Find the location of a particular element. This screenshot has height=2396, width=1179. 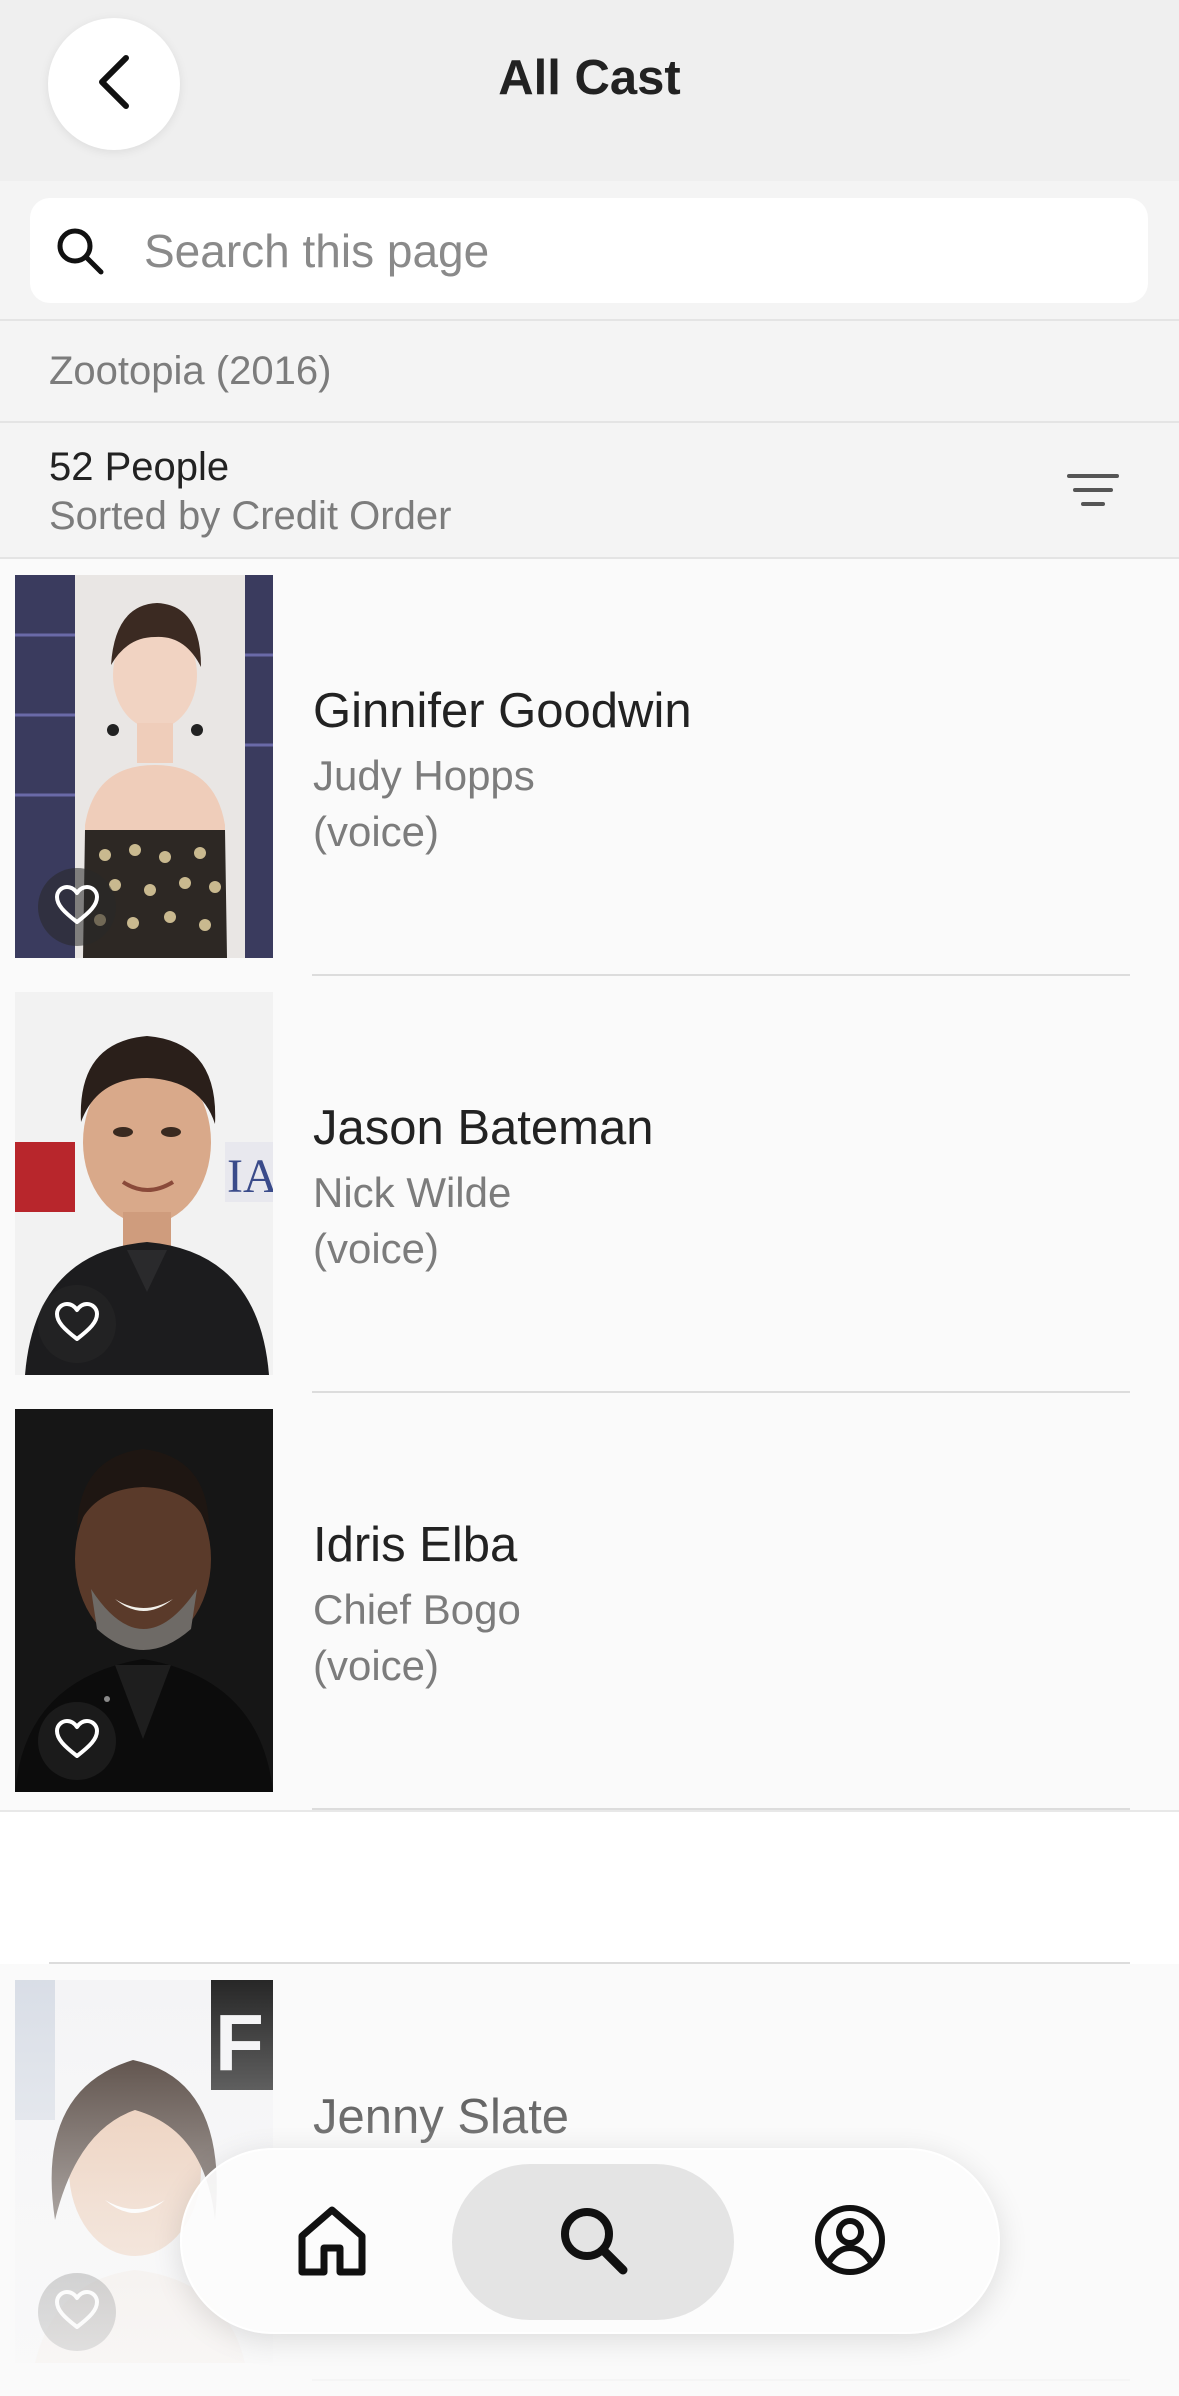

search-box is located at coordinates (589, 250).